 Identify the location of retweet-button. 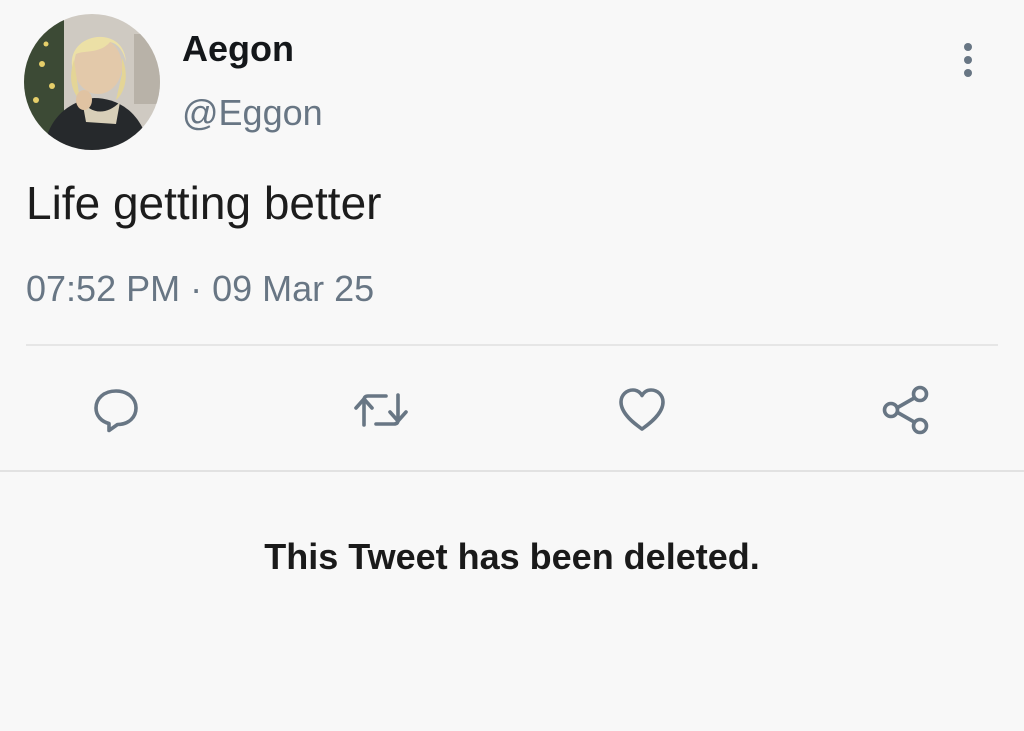
(381, 410).